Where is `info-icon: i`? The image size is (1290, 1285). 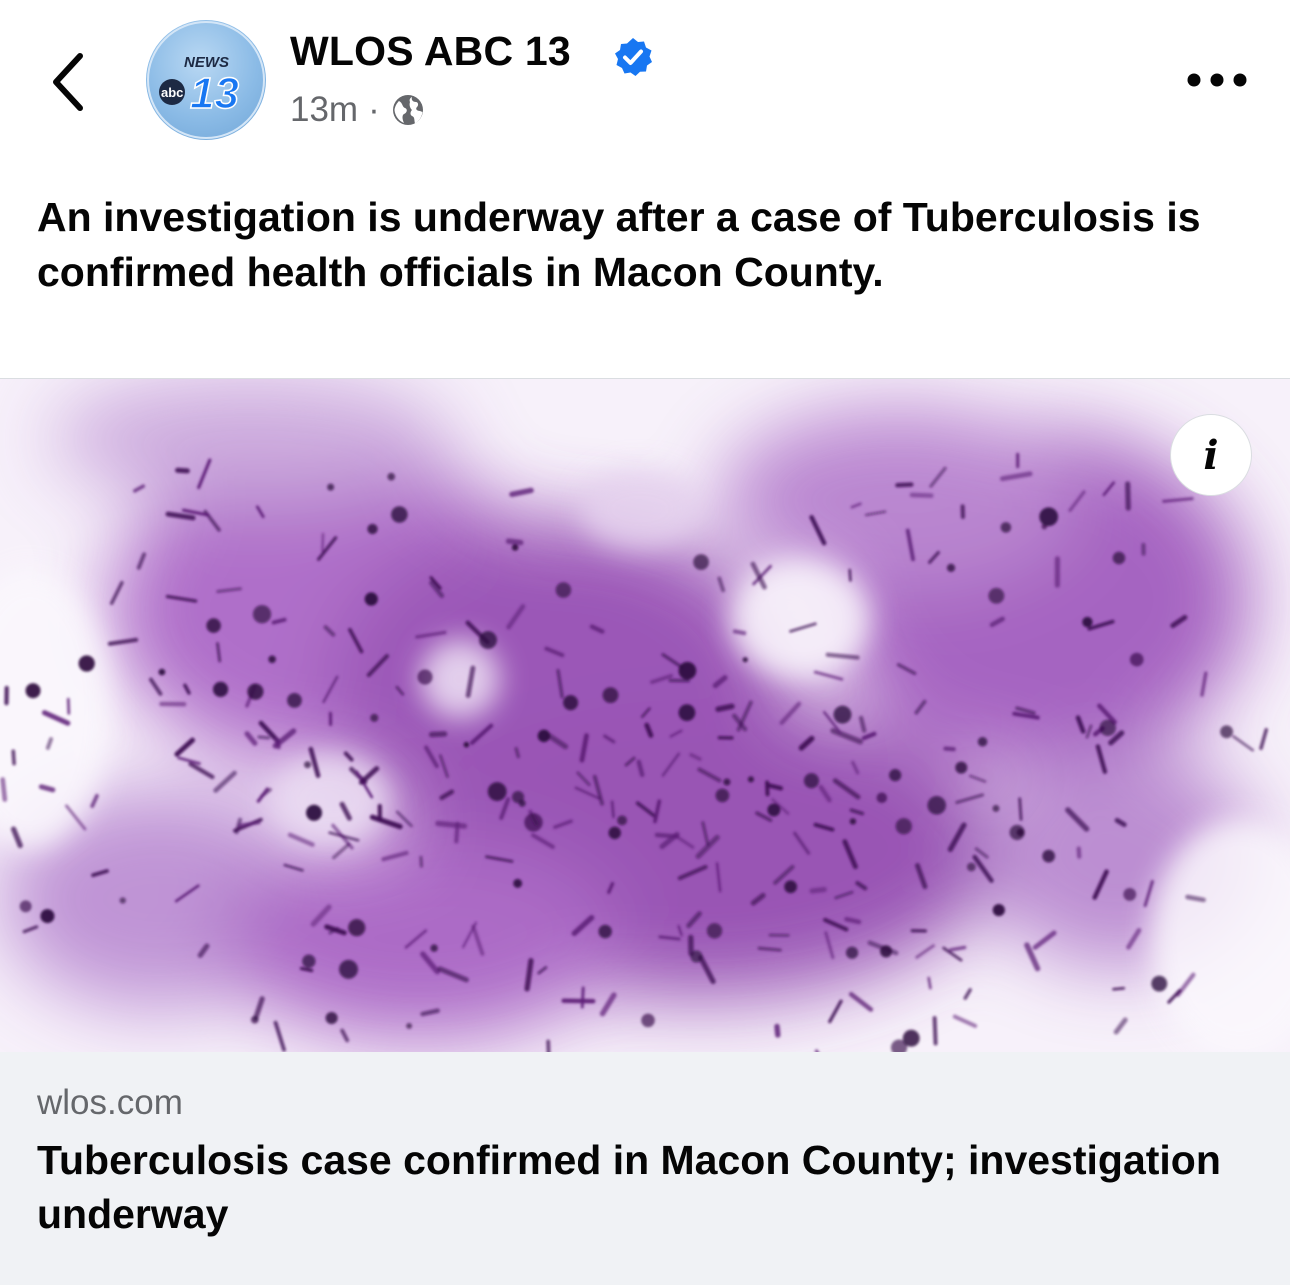 info-icon: i is located at coordinates (1211, 455).